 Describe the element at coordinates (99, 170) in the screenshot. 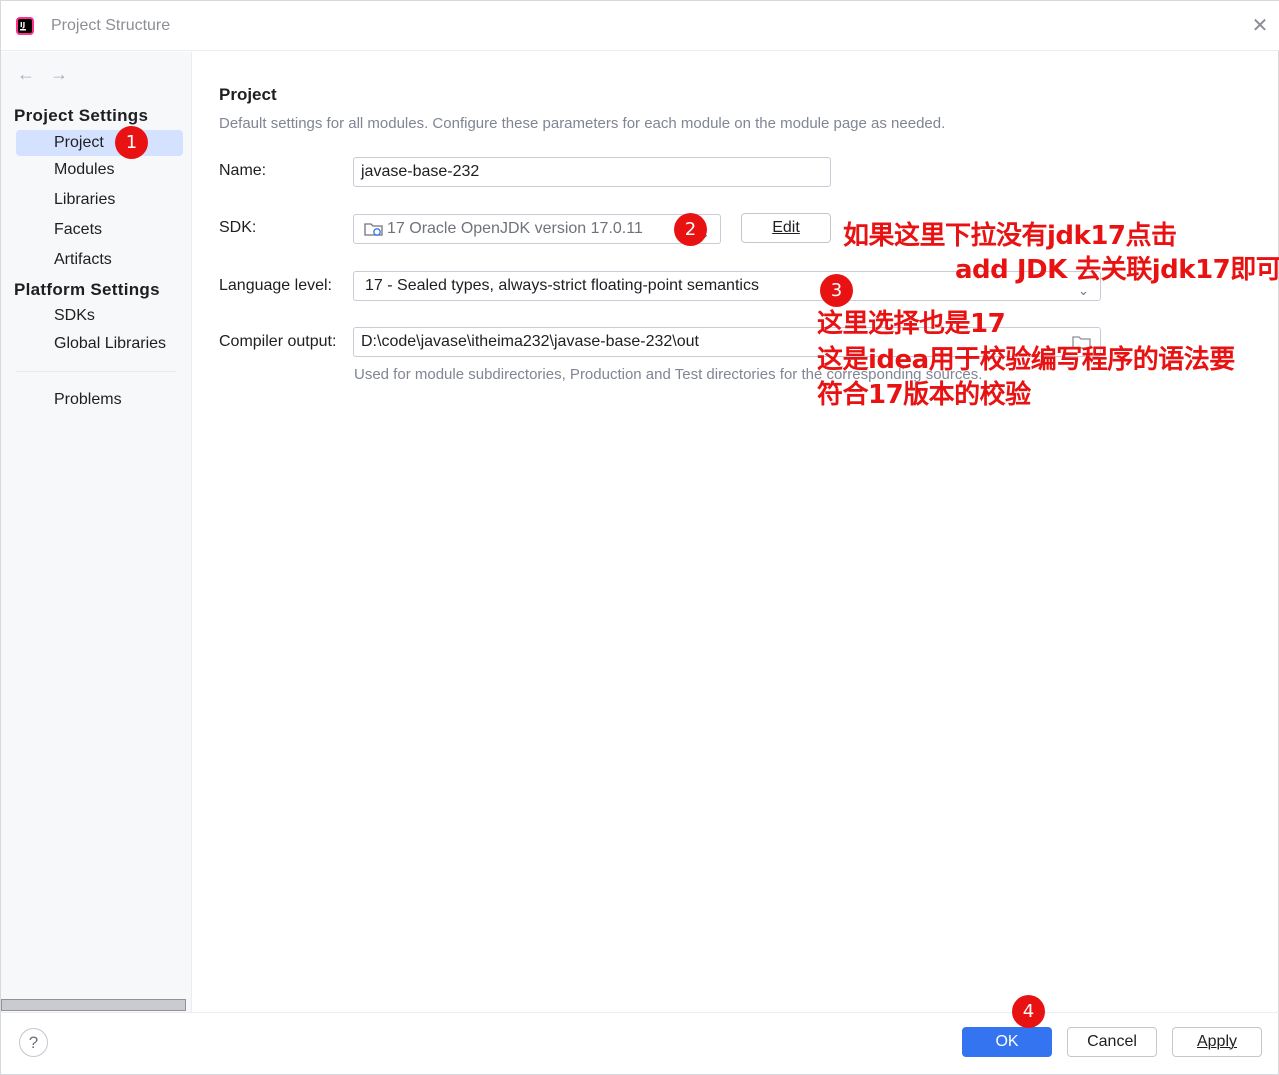

I see `sidebar-item-modules: Modules` at that location.